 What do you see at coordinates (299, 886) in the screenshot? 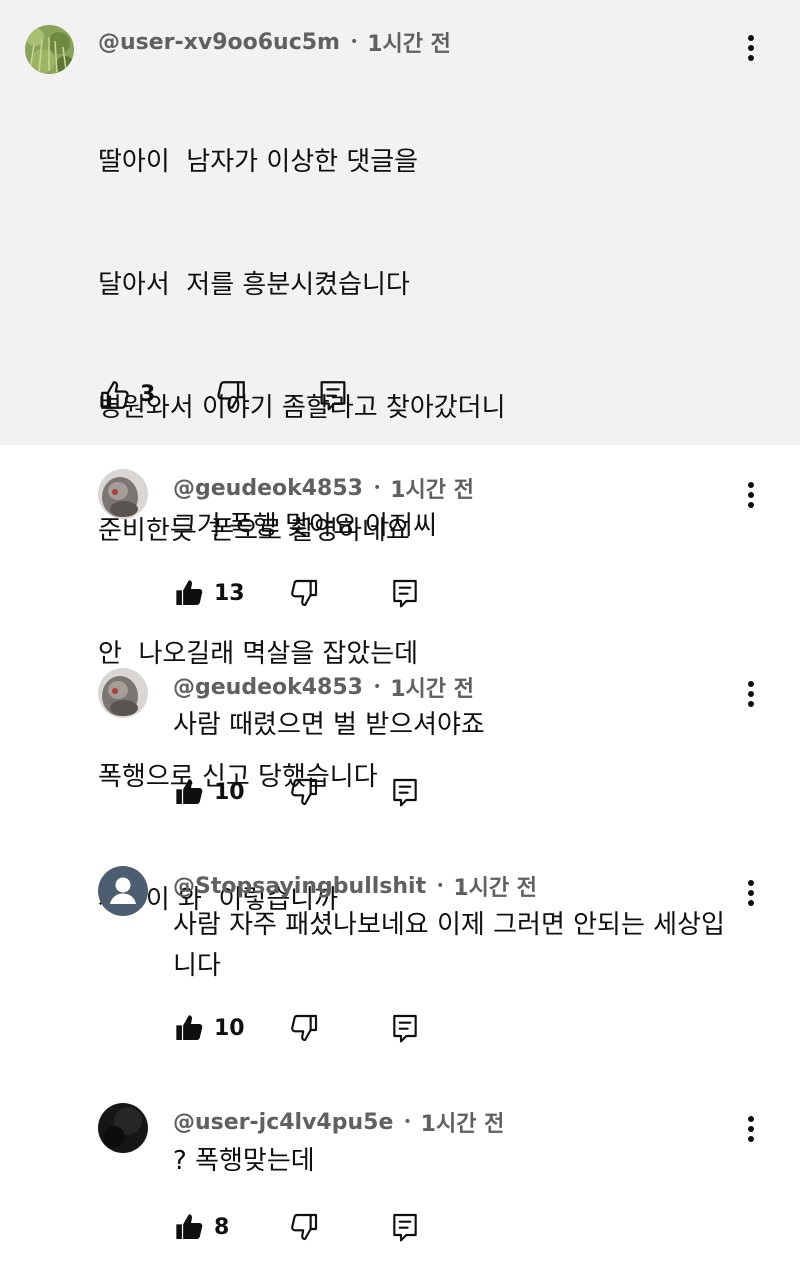
I see `comment-author: @Stopsayingbullshit` at bounding box center [299, 886].